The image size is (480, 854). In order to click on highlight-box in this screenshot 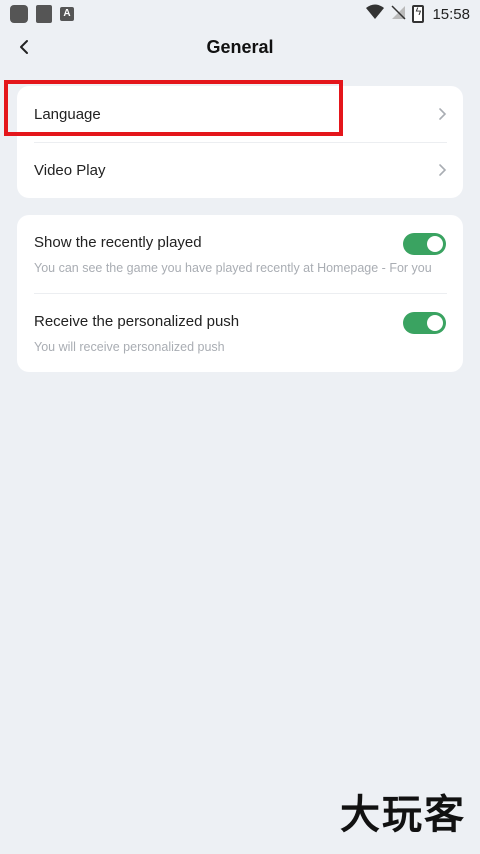, I will do `click(173, 108)`.